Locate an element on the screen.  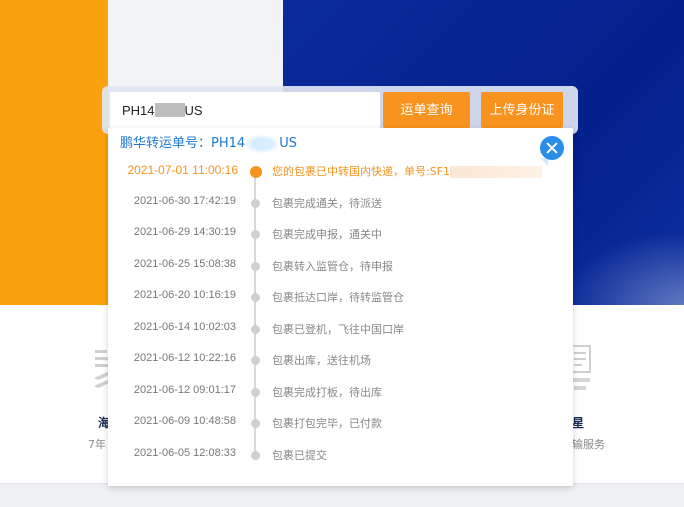
event-desc: 包裹已提交 is located at coordinates (299, 455).